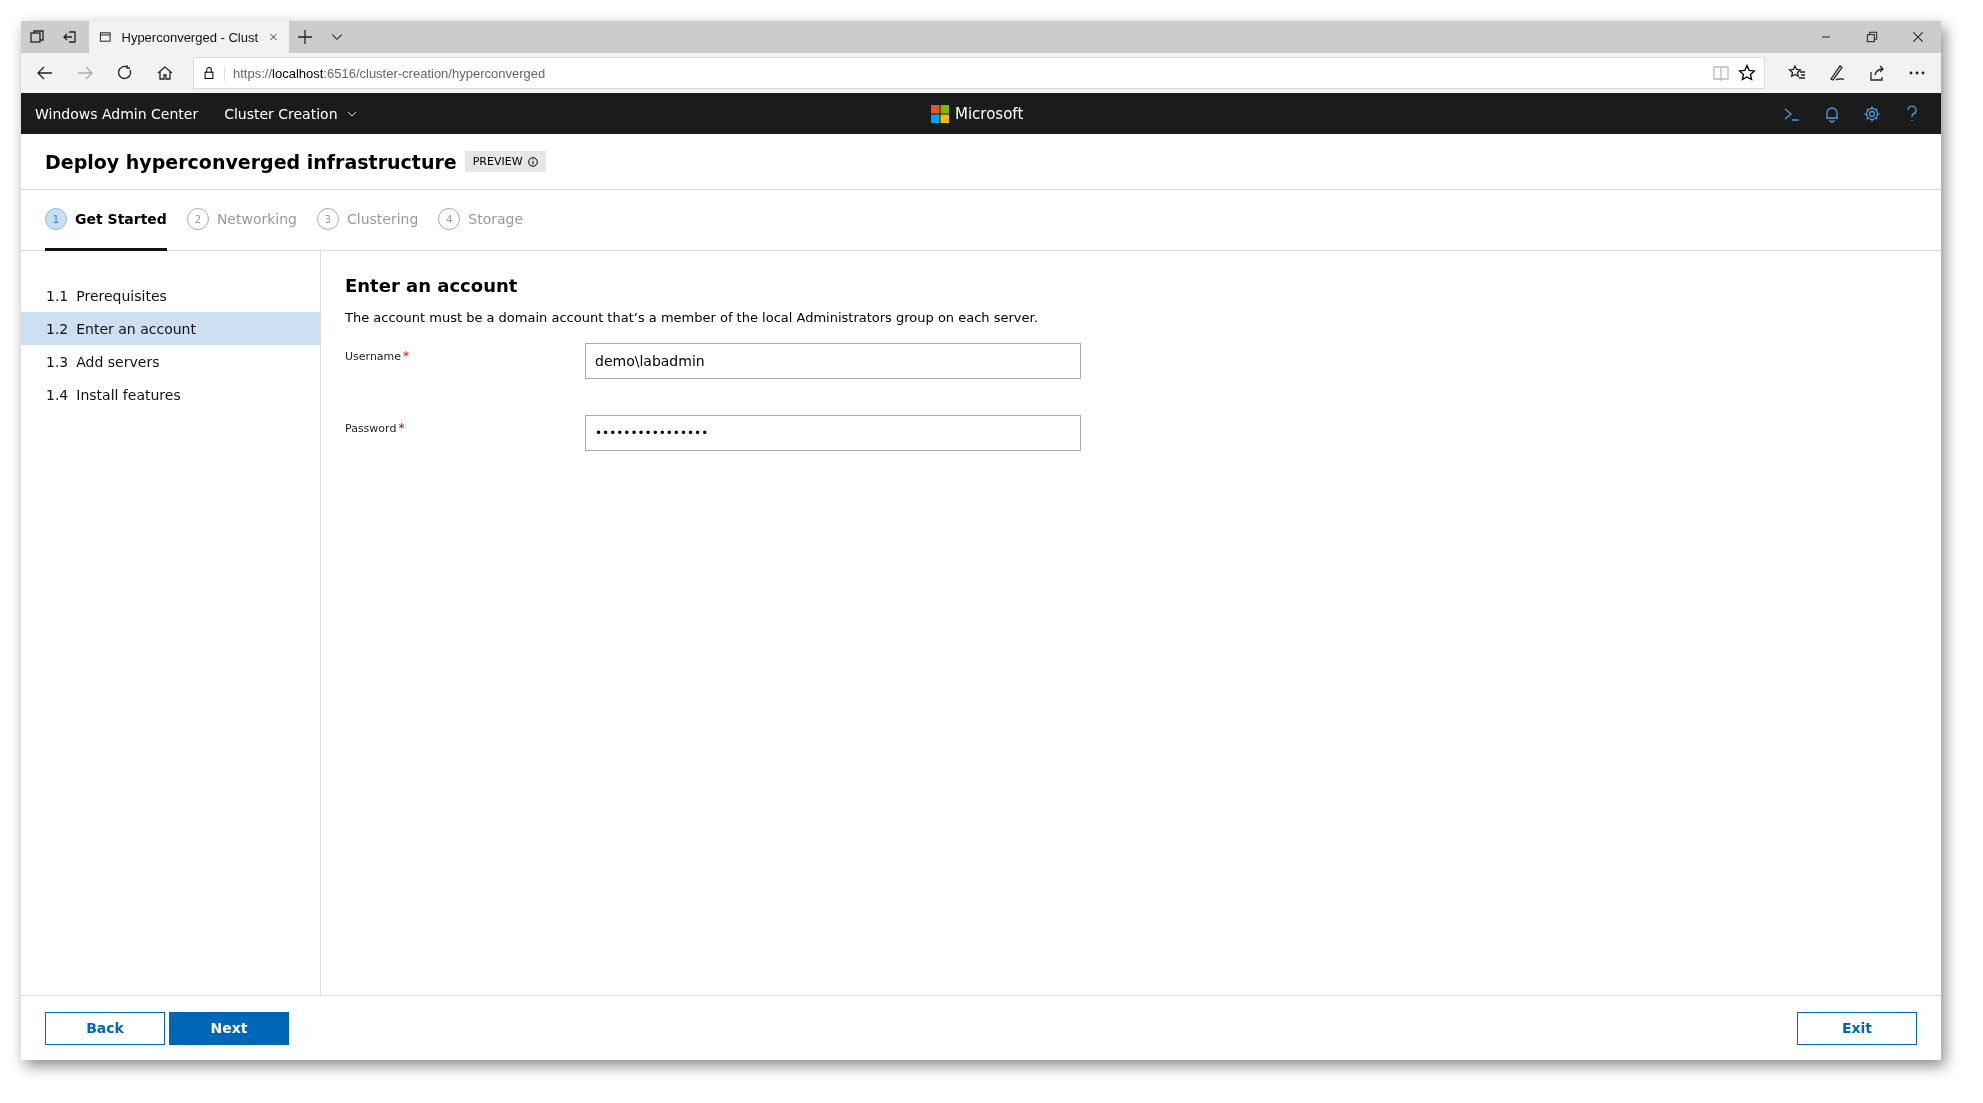 This screenshot has width=1983, height=1103. Describe the element at coordinates (189, 37) in the screenshot. I see `browser-tab: Hyperconverged - Clust` at that location.